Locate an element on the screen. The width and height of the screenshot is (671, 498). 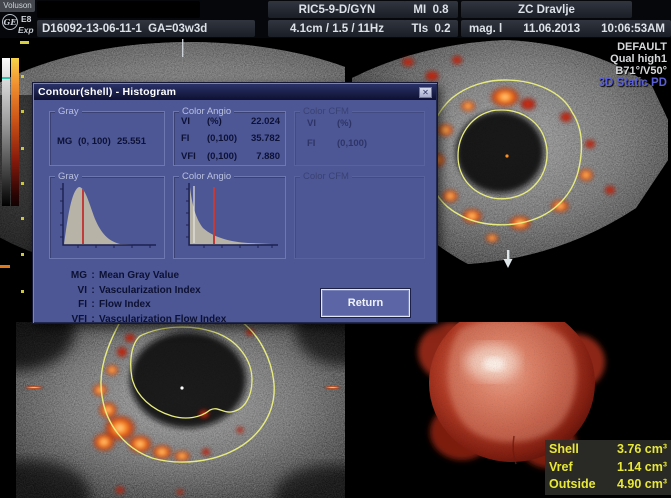
mode-label: Exp is located at coordinates (26, 30).